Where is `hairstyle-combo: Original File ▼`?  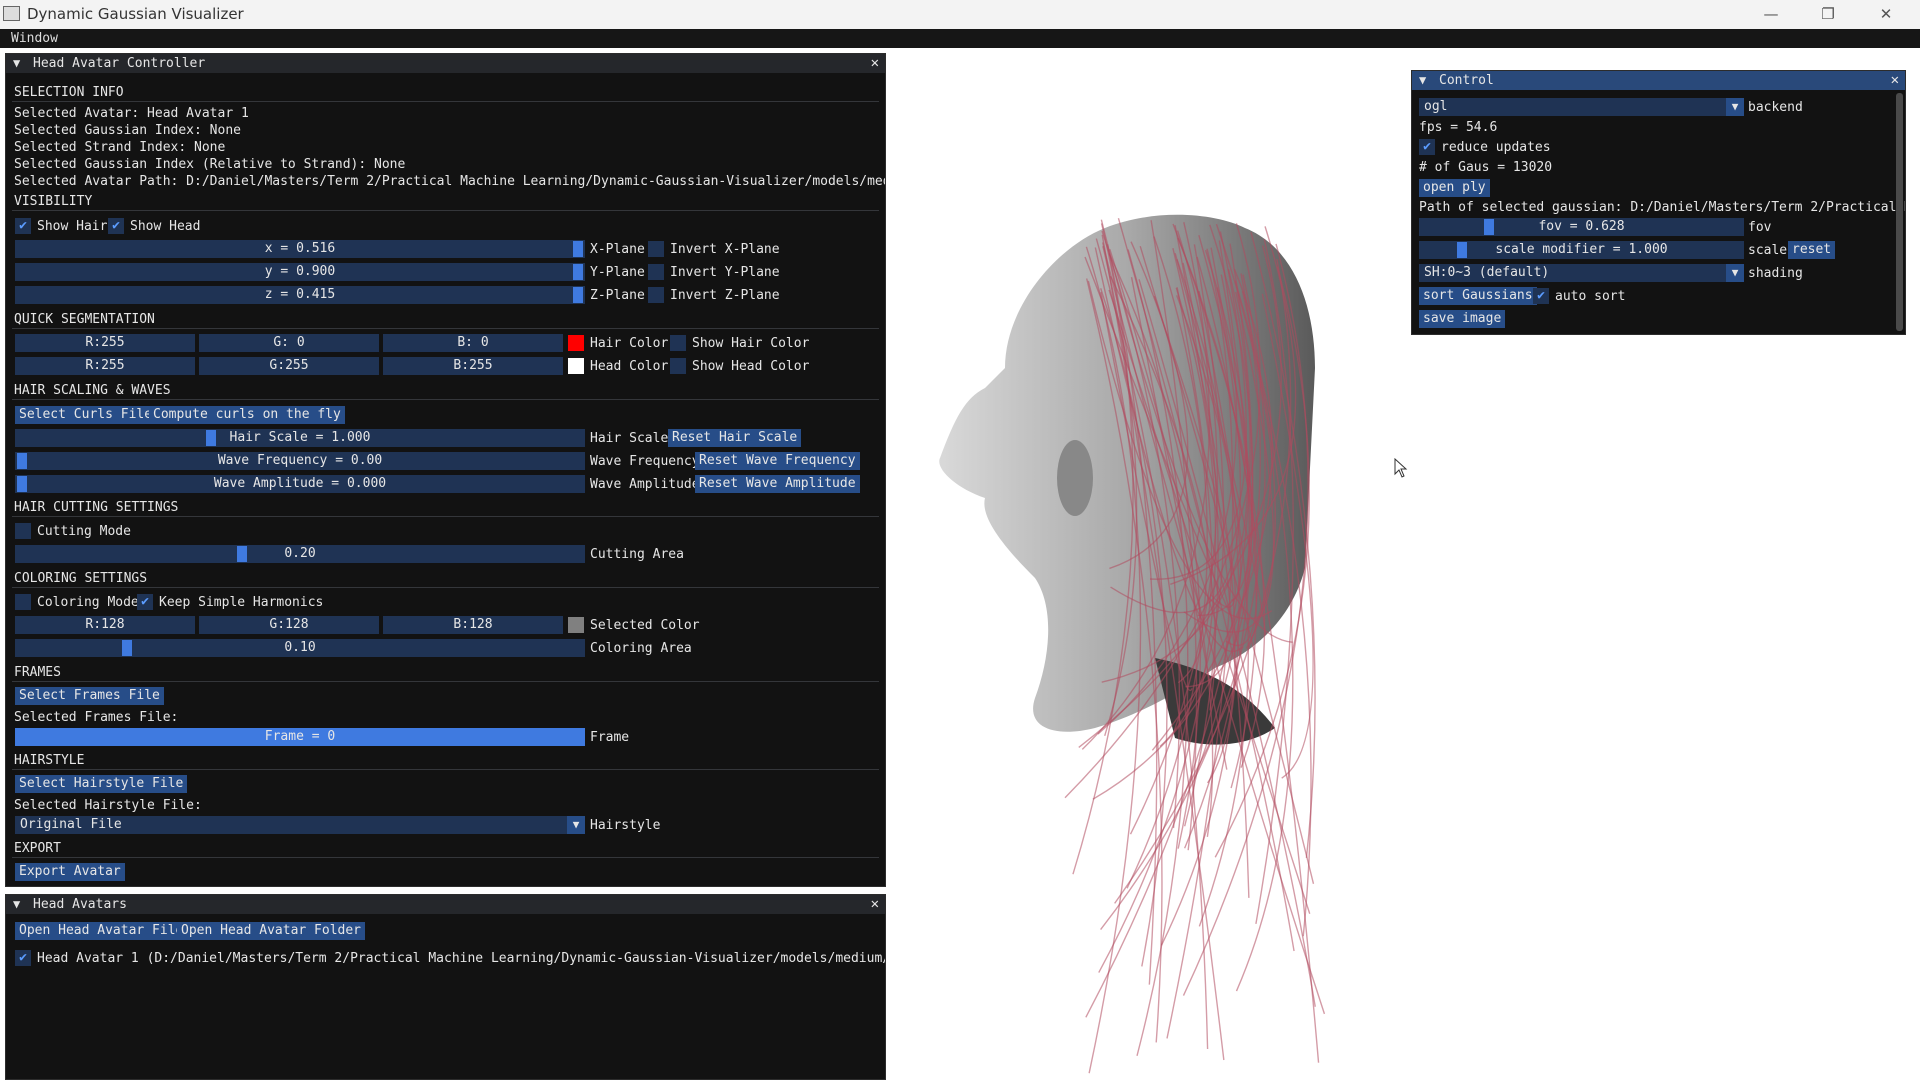 hairstyle-combo: Original File ▼ is located at coordinates (300, 825).